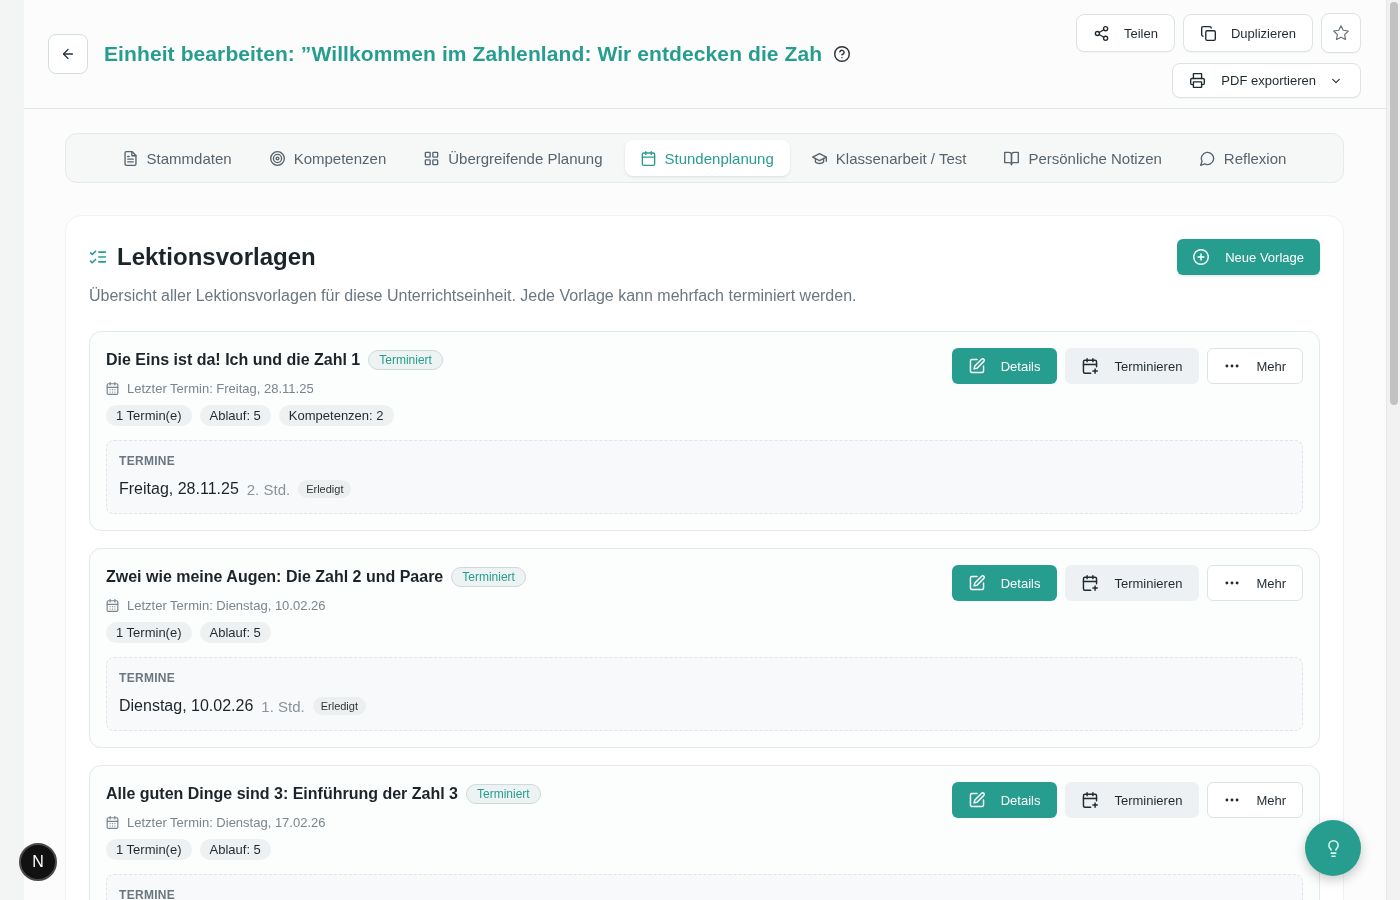  I want to click on favorite-button, so click(1341, 33).